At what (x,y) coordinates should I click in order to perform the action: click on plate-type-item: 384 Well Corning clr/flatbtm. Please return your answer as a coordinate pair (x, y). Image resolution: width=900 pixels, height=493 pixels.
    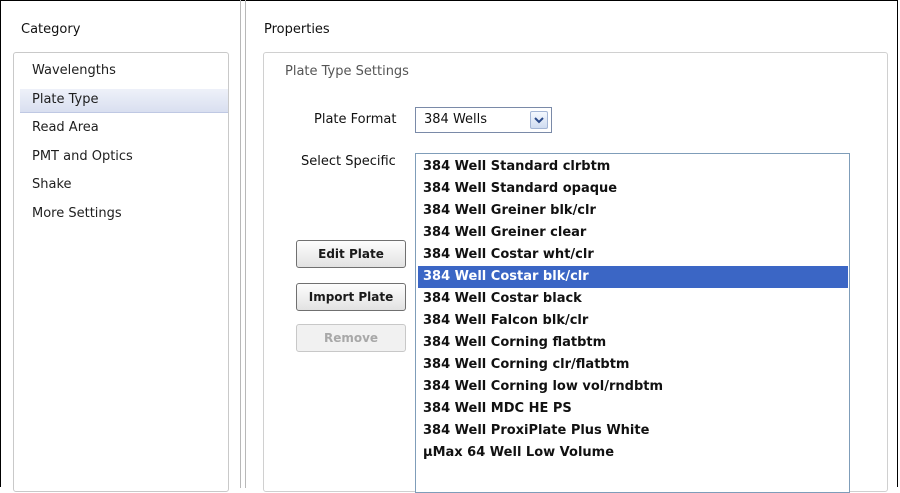
    Looking at the image, I should click on (633, 365).